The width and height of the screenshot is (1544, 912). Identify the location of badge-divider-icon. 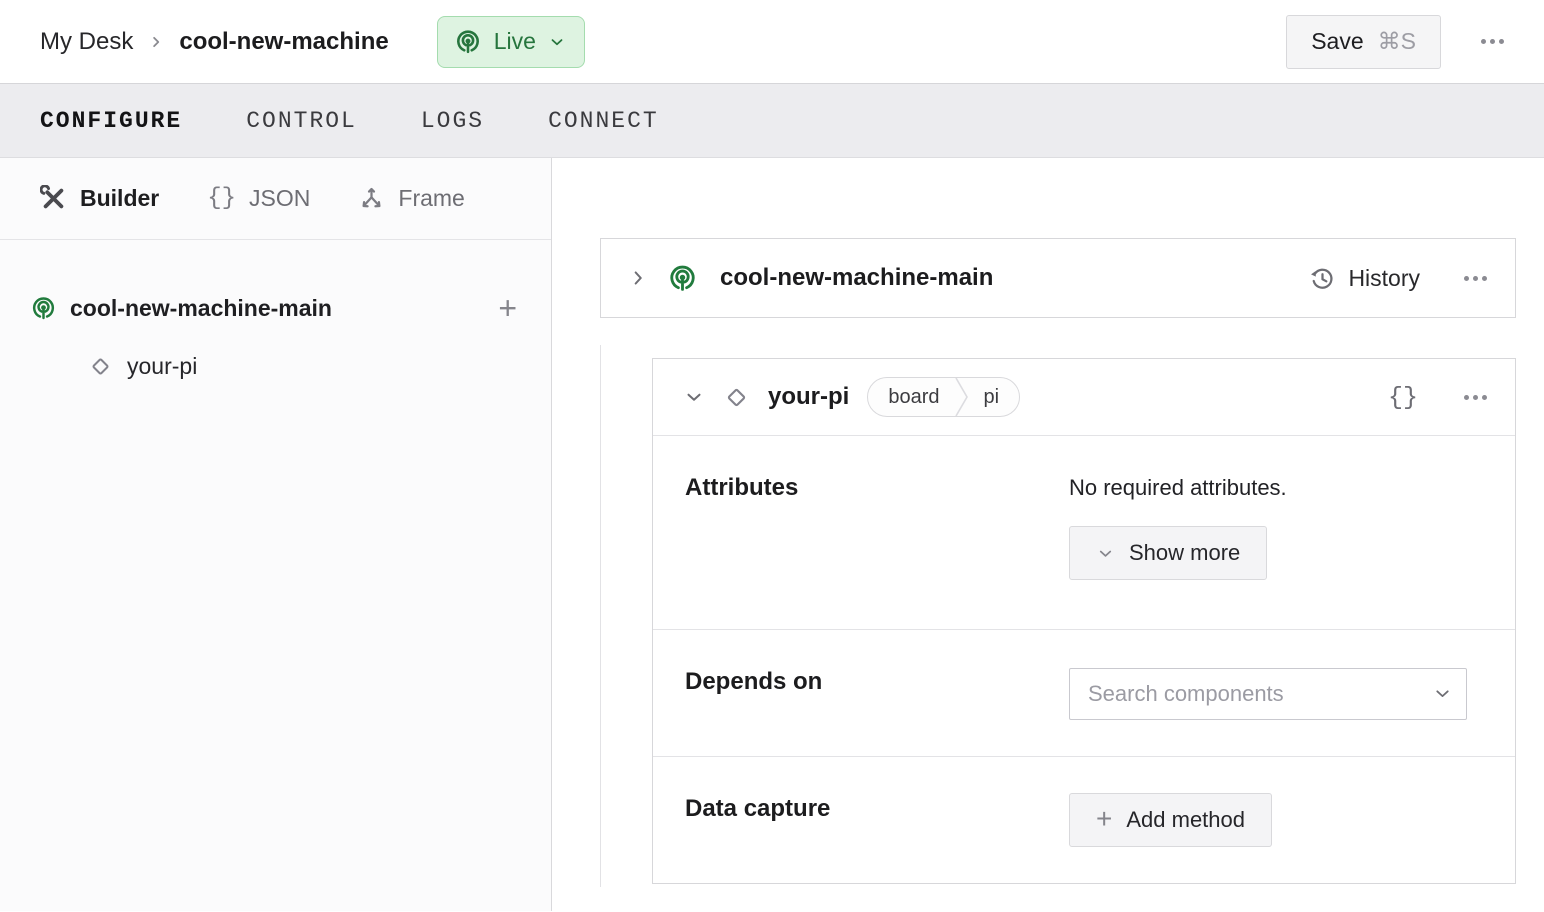
(962, 397).